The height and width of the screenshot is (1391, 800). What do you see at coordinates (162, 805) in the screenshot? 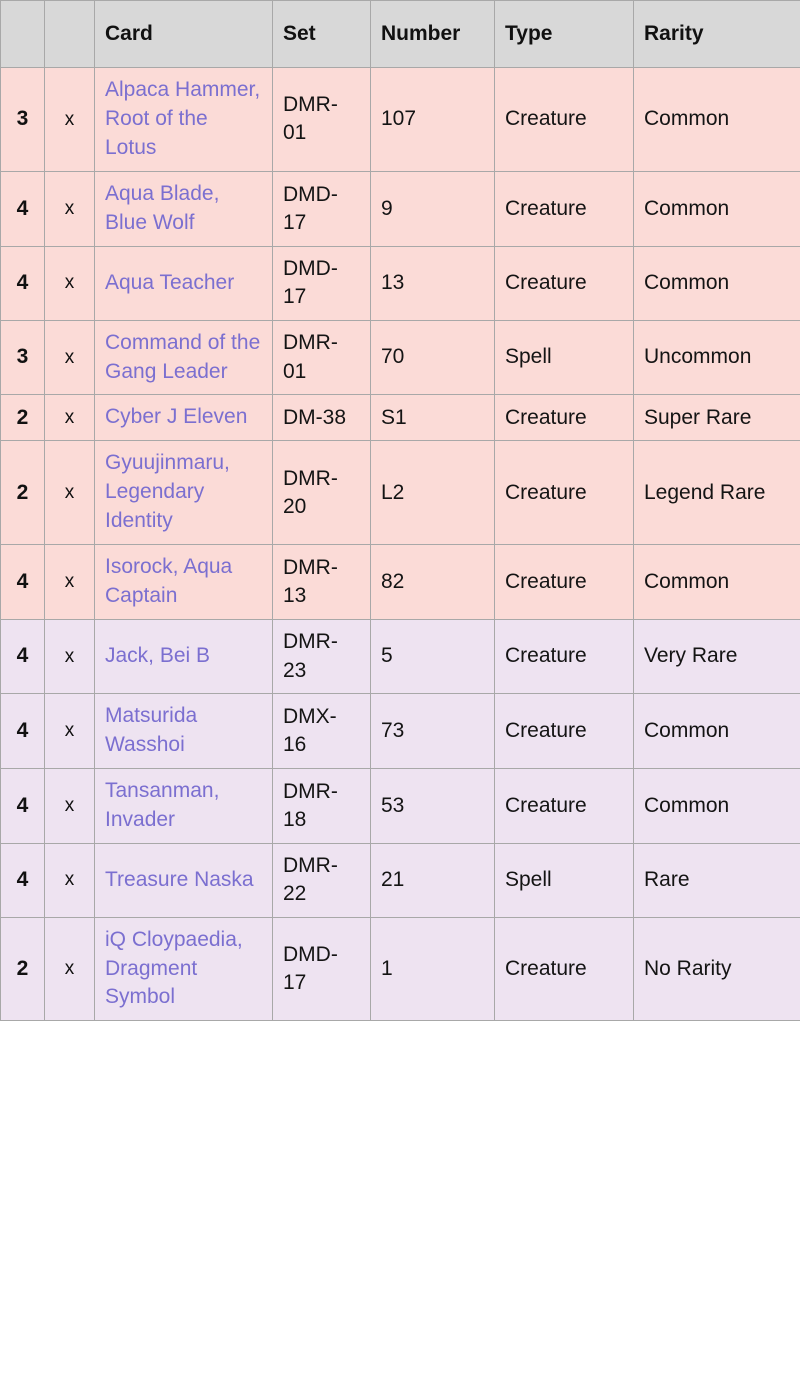
I see `card-name-link: Tansanman, Invader` at bounding box center [162, 805].